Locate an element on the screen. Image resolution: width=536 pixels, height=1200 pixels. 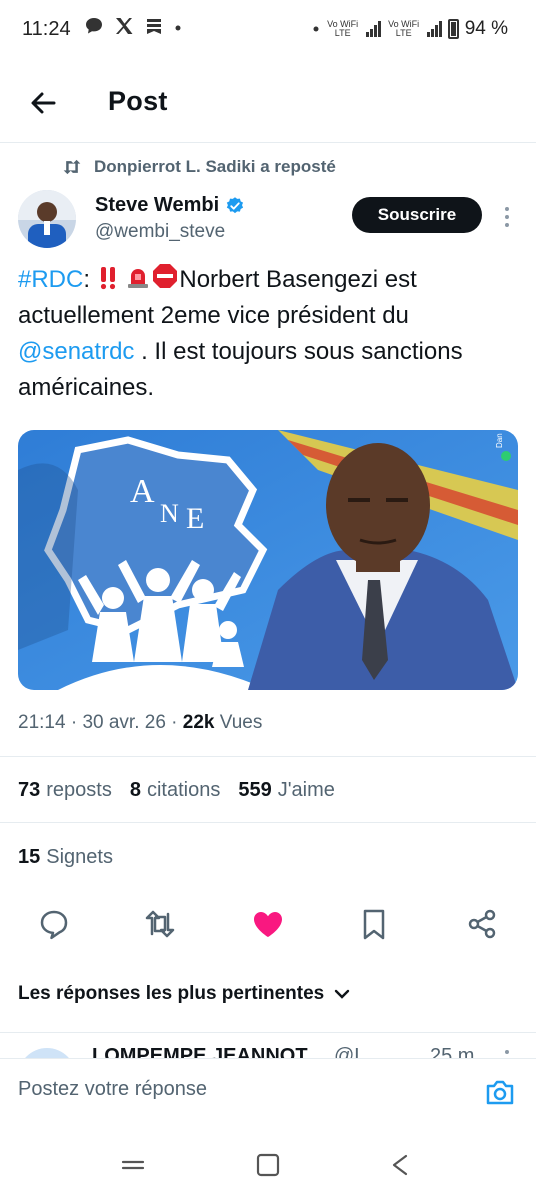
bookmarks-count: 15 is located at coordinates (29, 857).